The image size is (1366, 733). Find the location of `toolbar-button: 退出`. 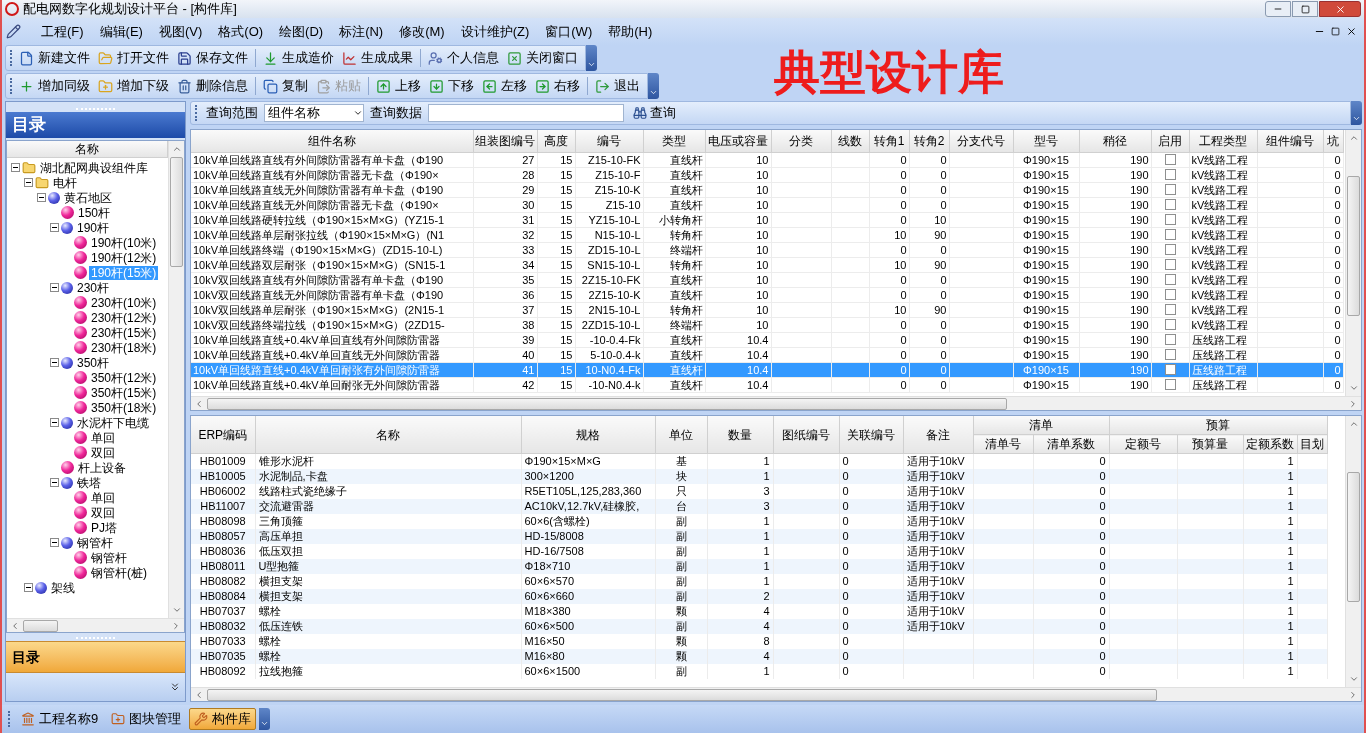

toolbar-button: 退出 is located at coordinates (617, 86).